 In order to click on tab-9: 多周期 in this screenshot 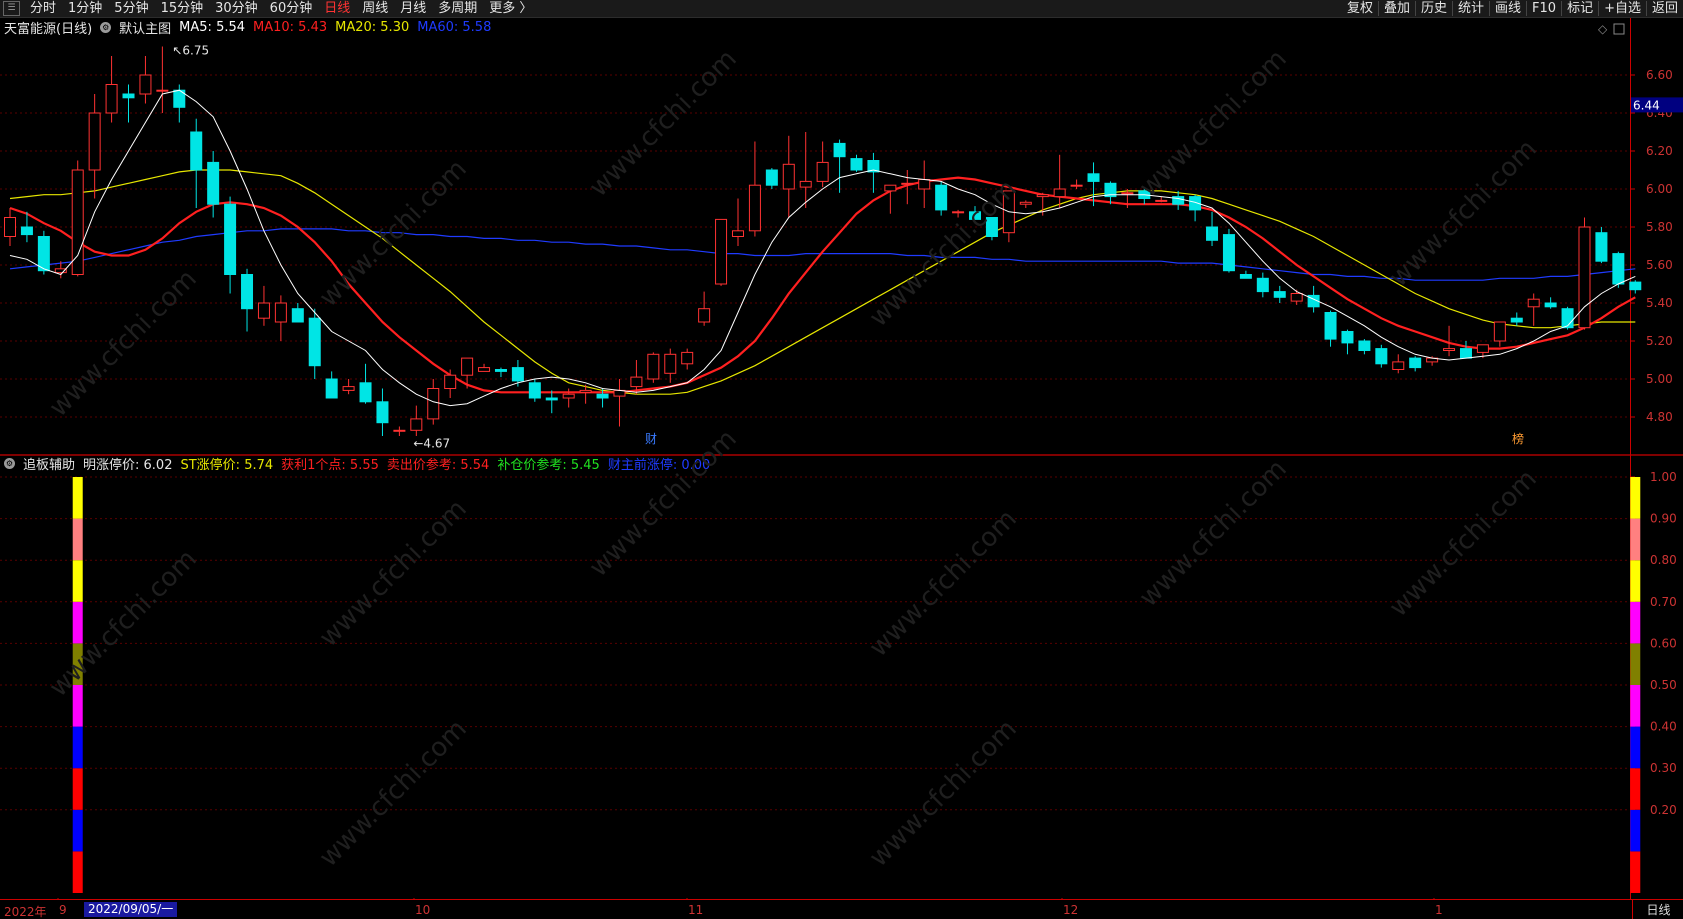, I will do `click(457, 8)`.